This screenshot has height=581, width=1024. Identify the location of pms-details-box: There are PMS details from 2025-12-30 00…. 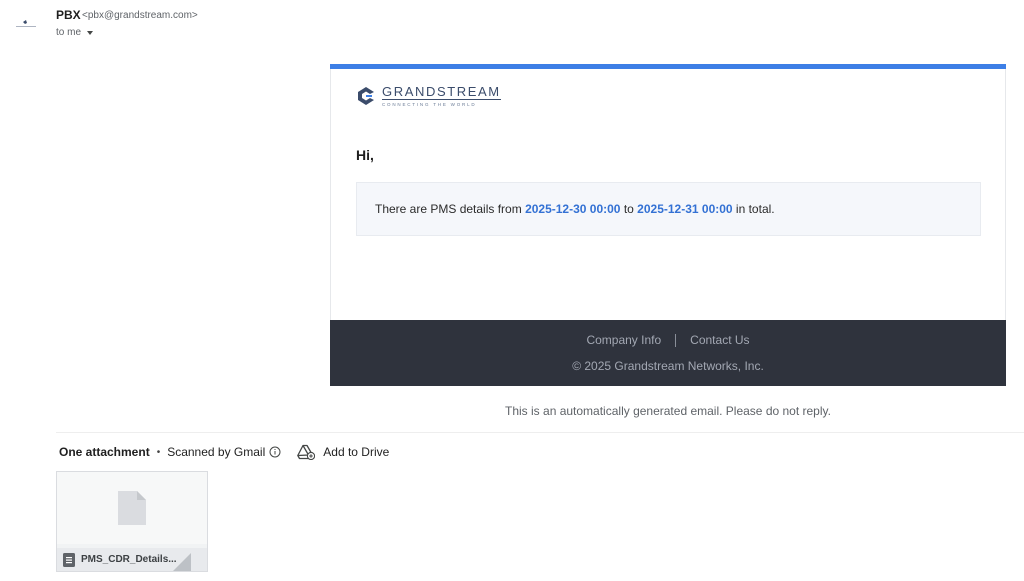
(668, 209).